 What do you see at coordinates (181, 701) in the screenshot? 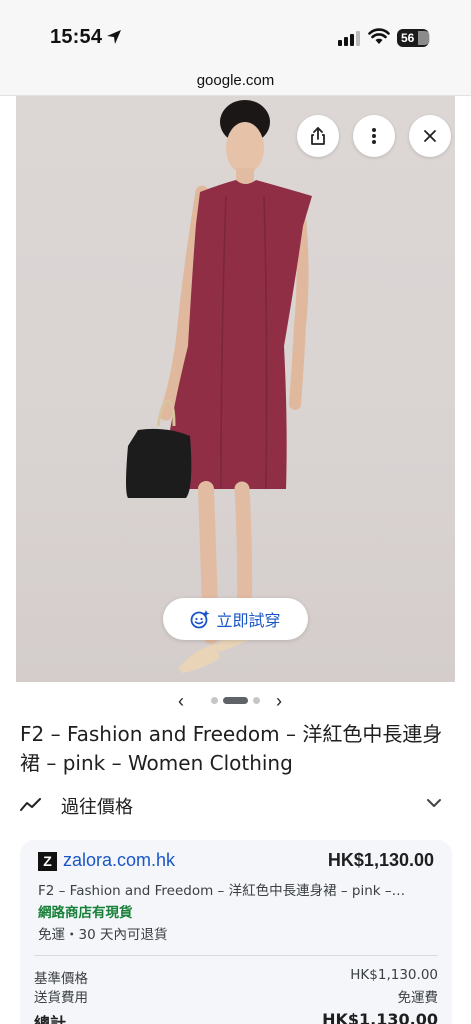
I see `previous-image-chevron-icon: ‹` at bounding box center [181, 701].